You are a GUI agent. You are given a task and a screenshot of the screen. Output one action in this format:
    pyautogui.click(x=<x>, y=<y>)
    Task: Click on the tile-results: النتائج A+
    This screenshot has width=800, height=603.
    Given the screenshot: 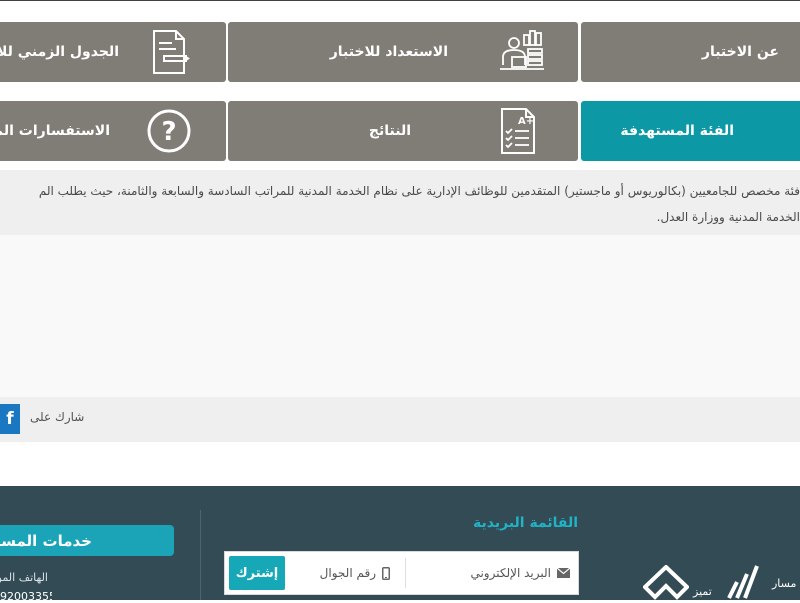 What is the action you would take?
    pyautogui.click(x=403, y=131)
    